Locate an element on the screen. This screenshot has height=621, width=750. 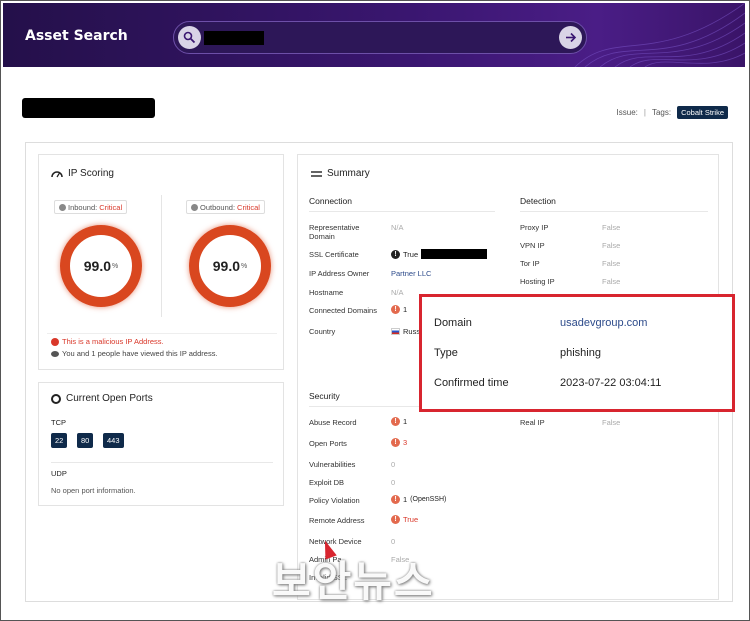
inbound-level: Critical is located at coordinates (111, 207).